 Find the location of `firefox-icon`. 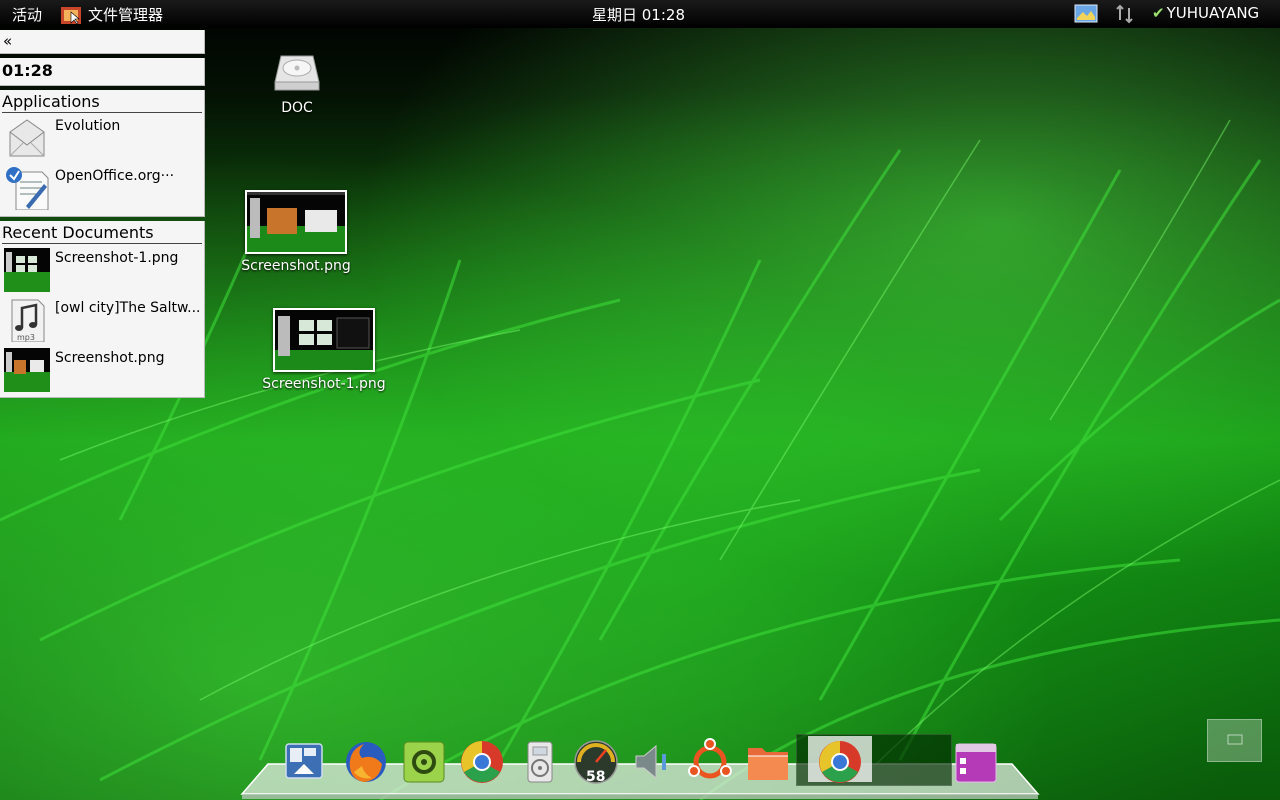

firefox-icon is located at coordinates (366, 762).